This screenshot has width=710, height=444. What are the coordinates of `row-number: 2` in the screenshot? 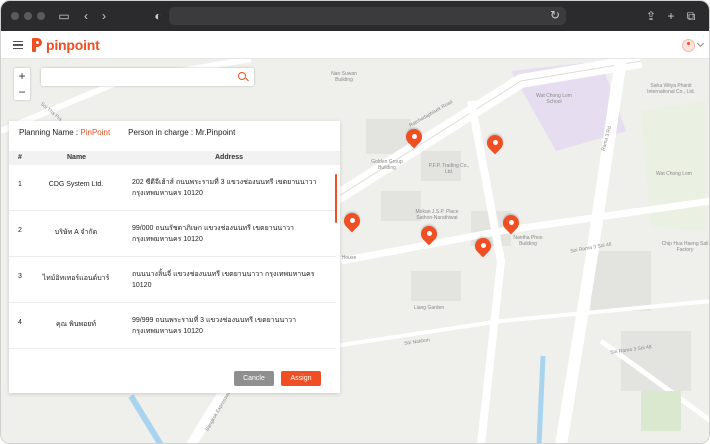 It's located at (20, 230).